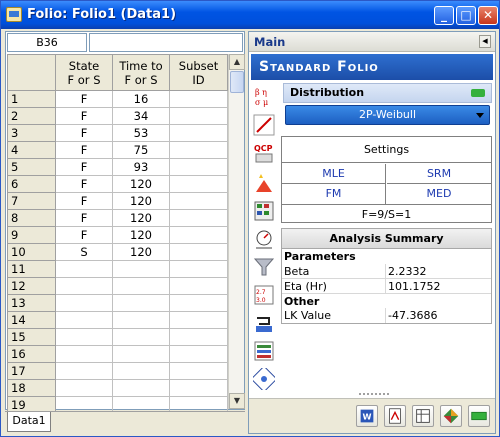 The image size is (500, 437). I want to click on row-number: 5, so click(31, 167).